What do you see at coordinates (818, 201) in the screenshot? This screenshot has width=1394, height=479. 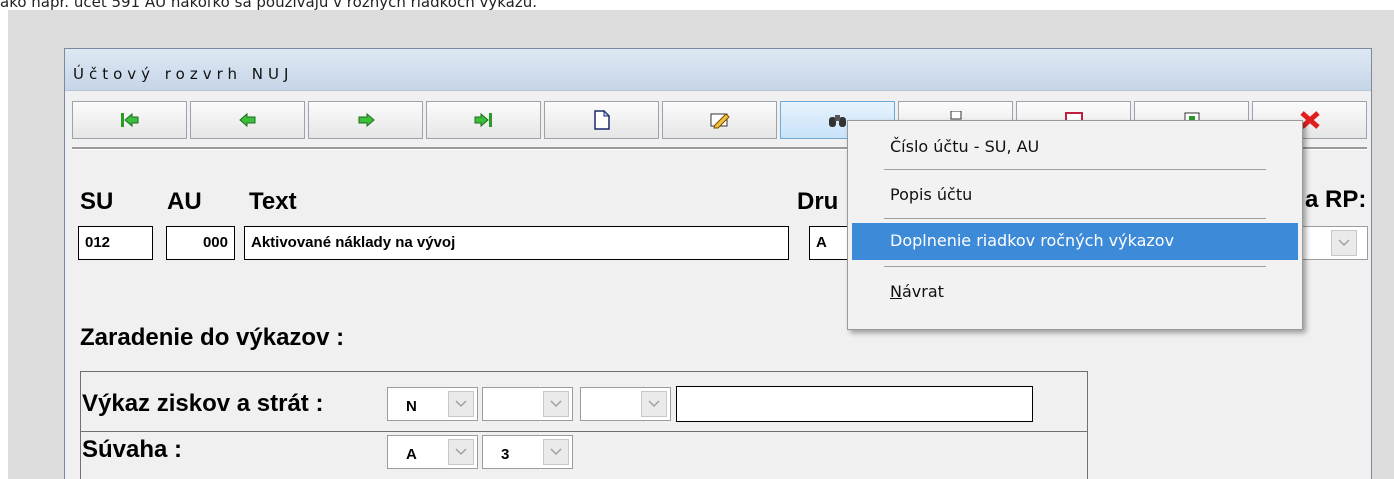 I see `druh-header: Dru` at bounding box center [818, 201].